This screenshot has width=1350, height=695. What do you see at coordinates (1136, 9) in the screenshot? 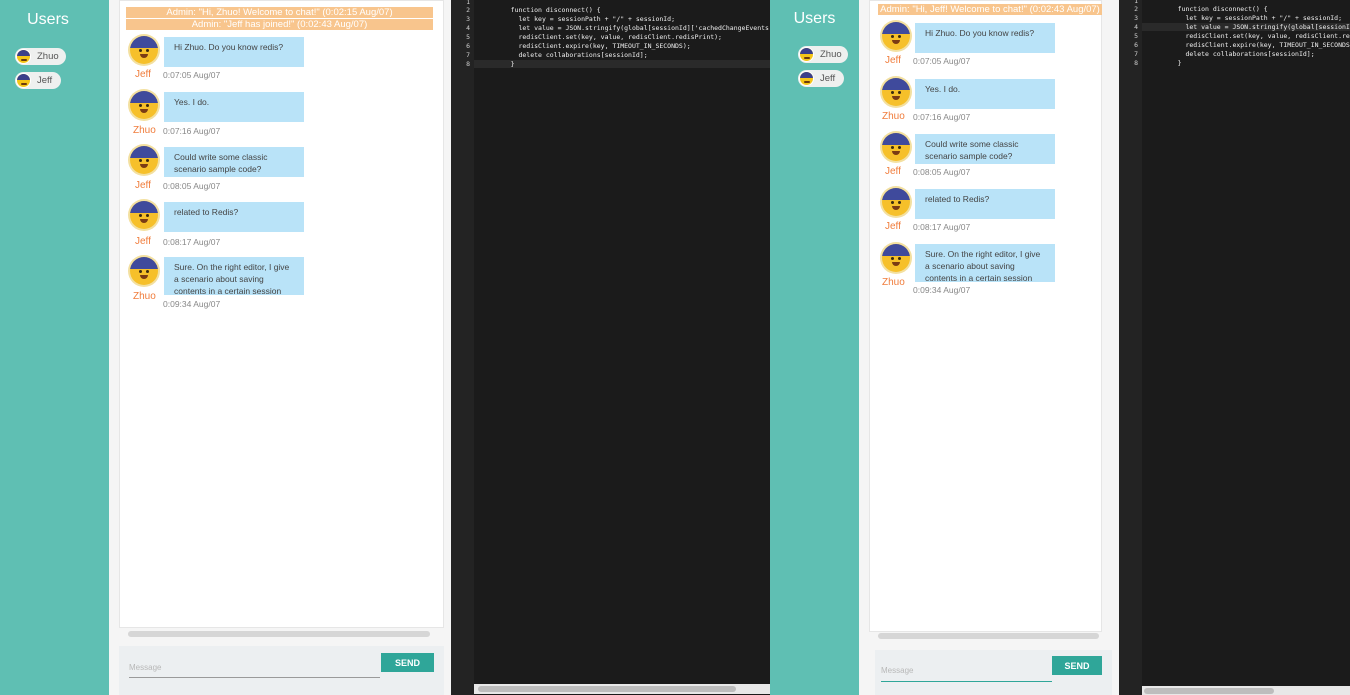
I see `line-number: 2` at bounding box center [1136, 9].